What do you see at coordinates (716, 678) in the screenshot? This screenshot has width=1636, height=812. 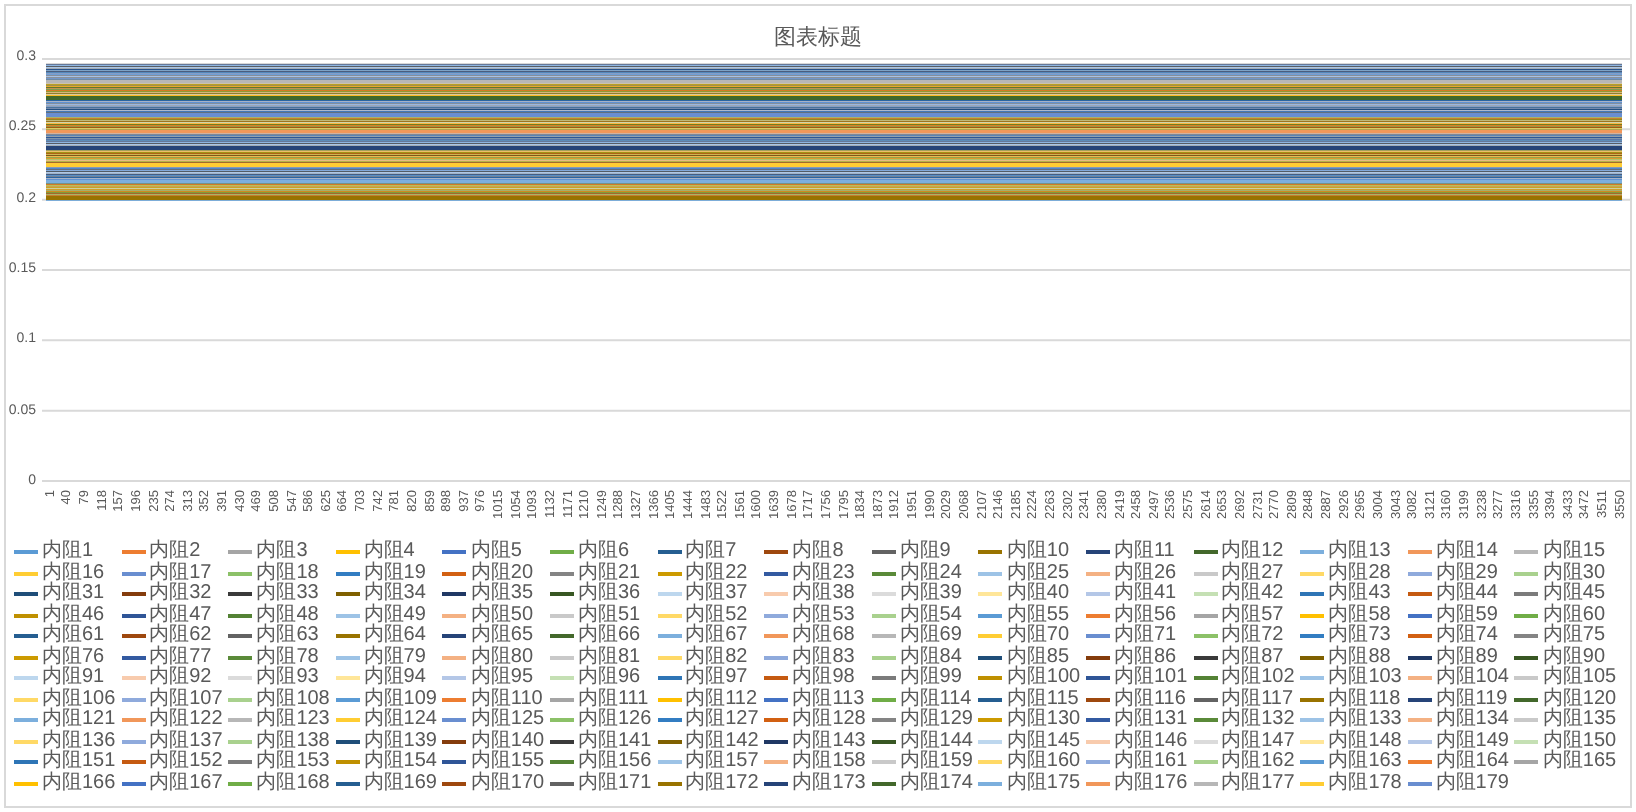 I see `legend-label: 内阻97` at bounding box center [716, 678].